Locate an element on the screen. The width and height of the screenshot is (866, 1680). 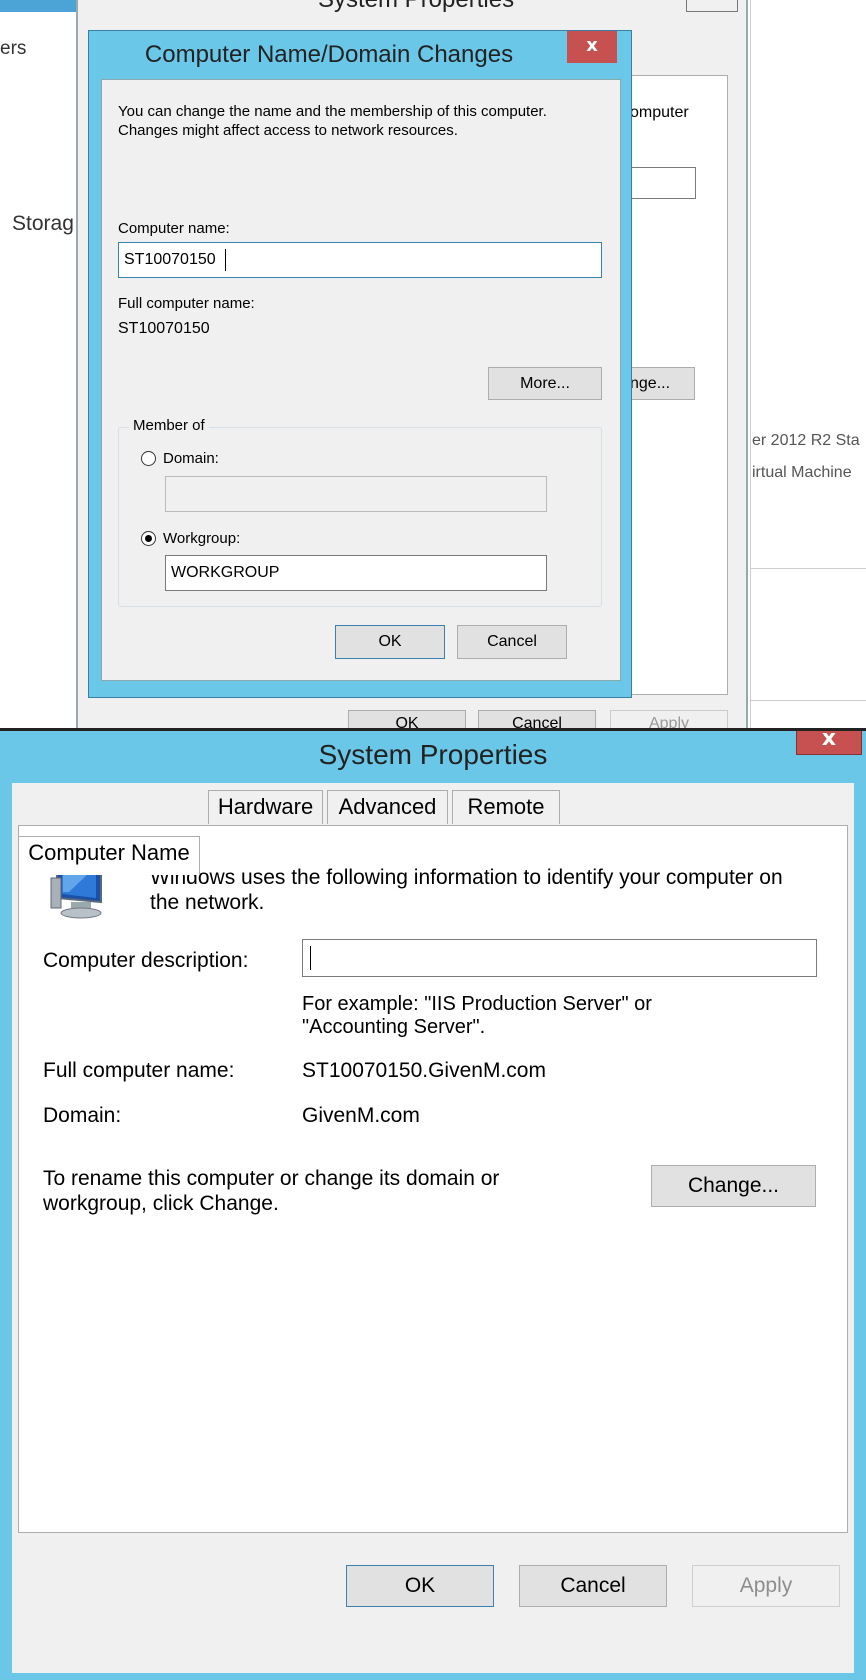
workgroup-radio is located at coordinates (148, 538).